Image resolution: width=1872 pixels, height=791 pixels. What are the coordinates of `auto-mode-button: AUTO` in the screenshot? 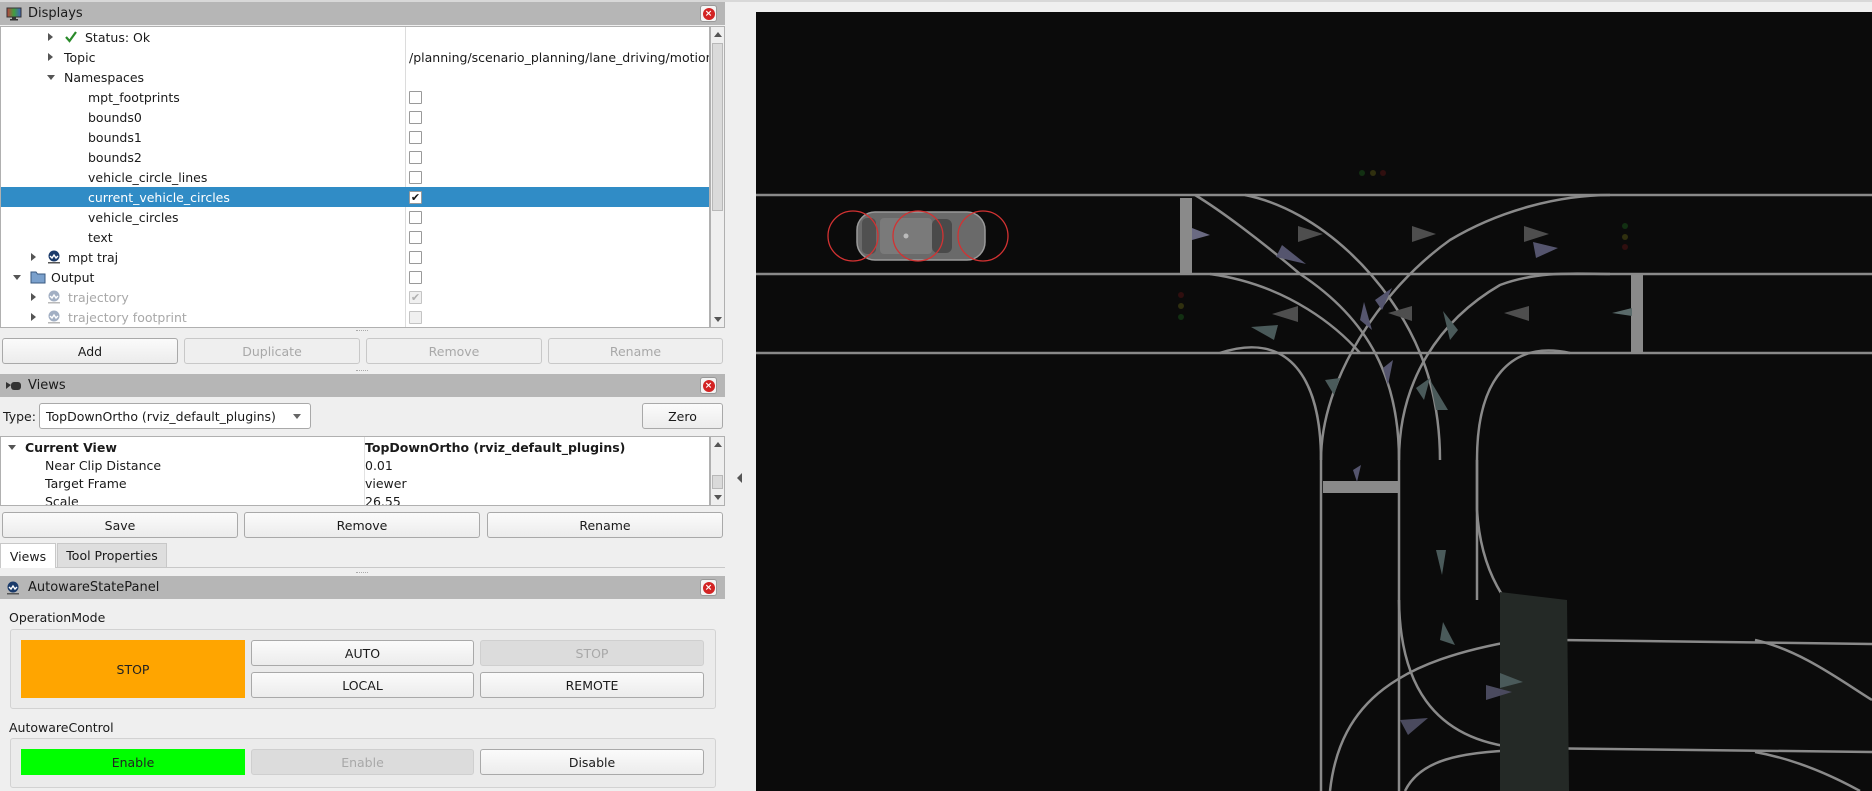 It's located at (362, 653).